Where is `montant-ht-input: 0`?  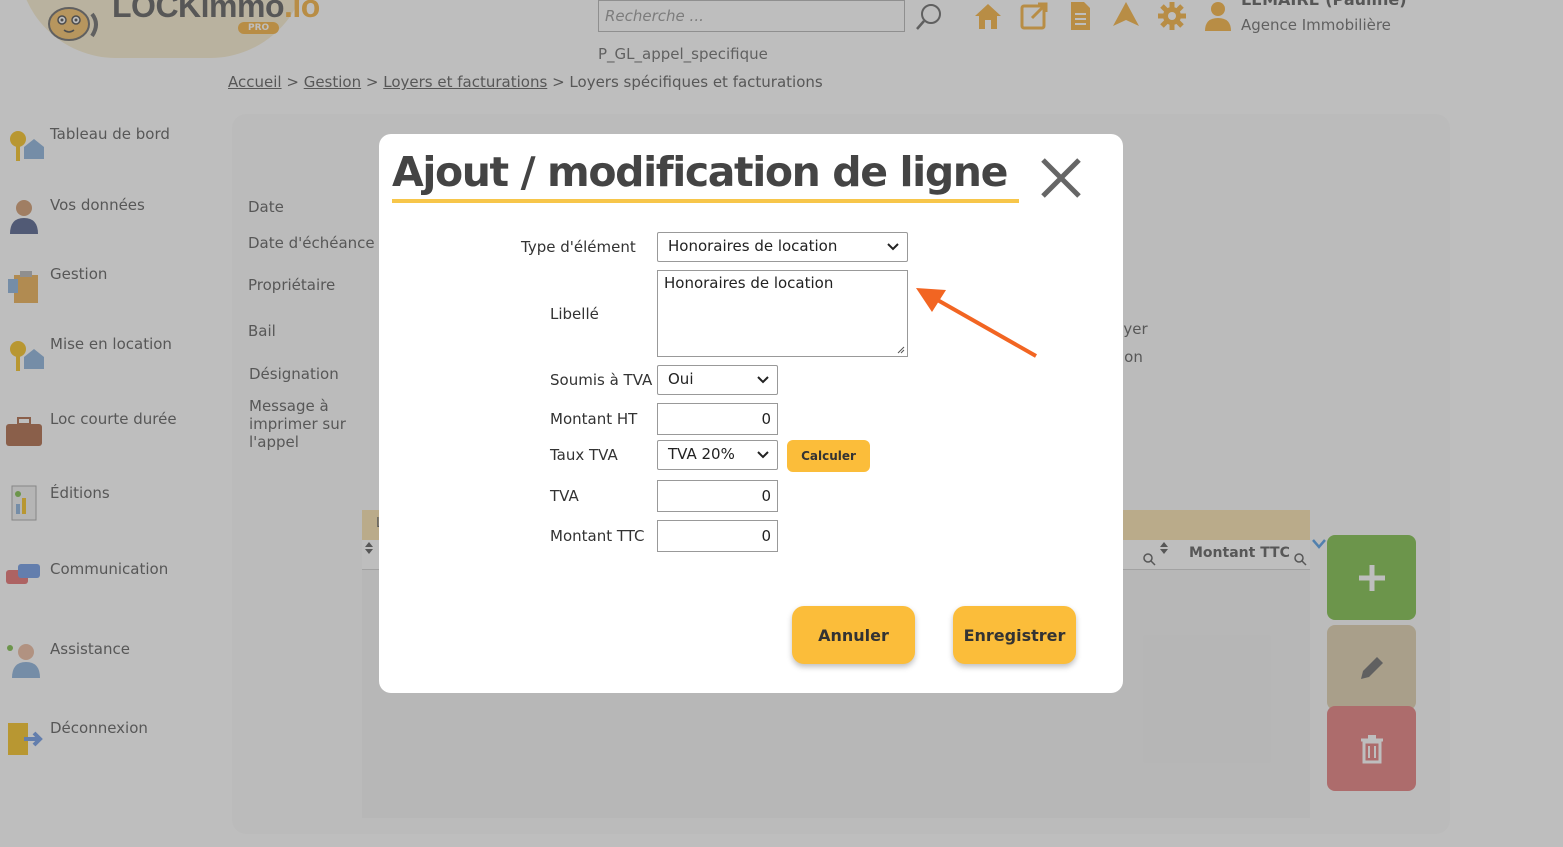
montant-ht-input: 0 is located at coordinates (717, 419).